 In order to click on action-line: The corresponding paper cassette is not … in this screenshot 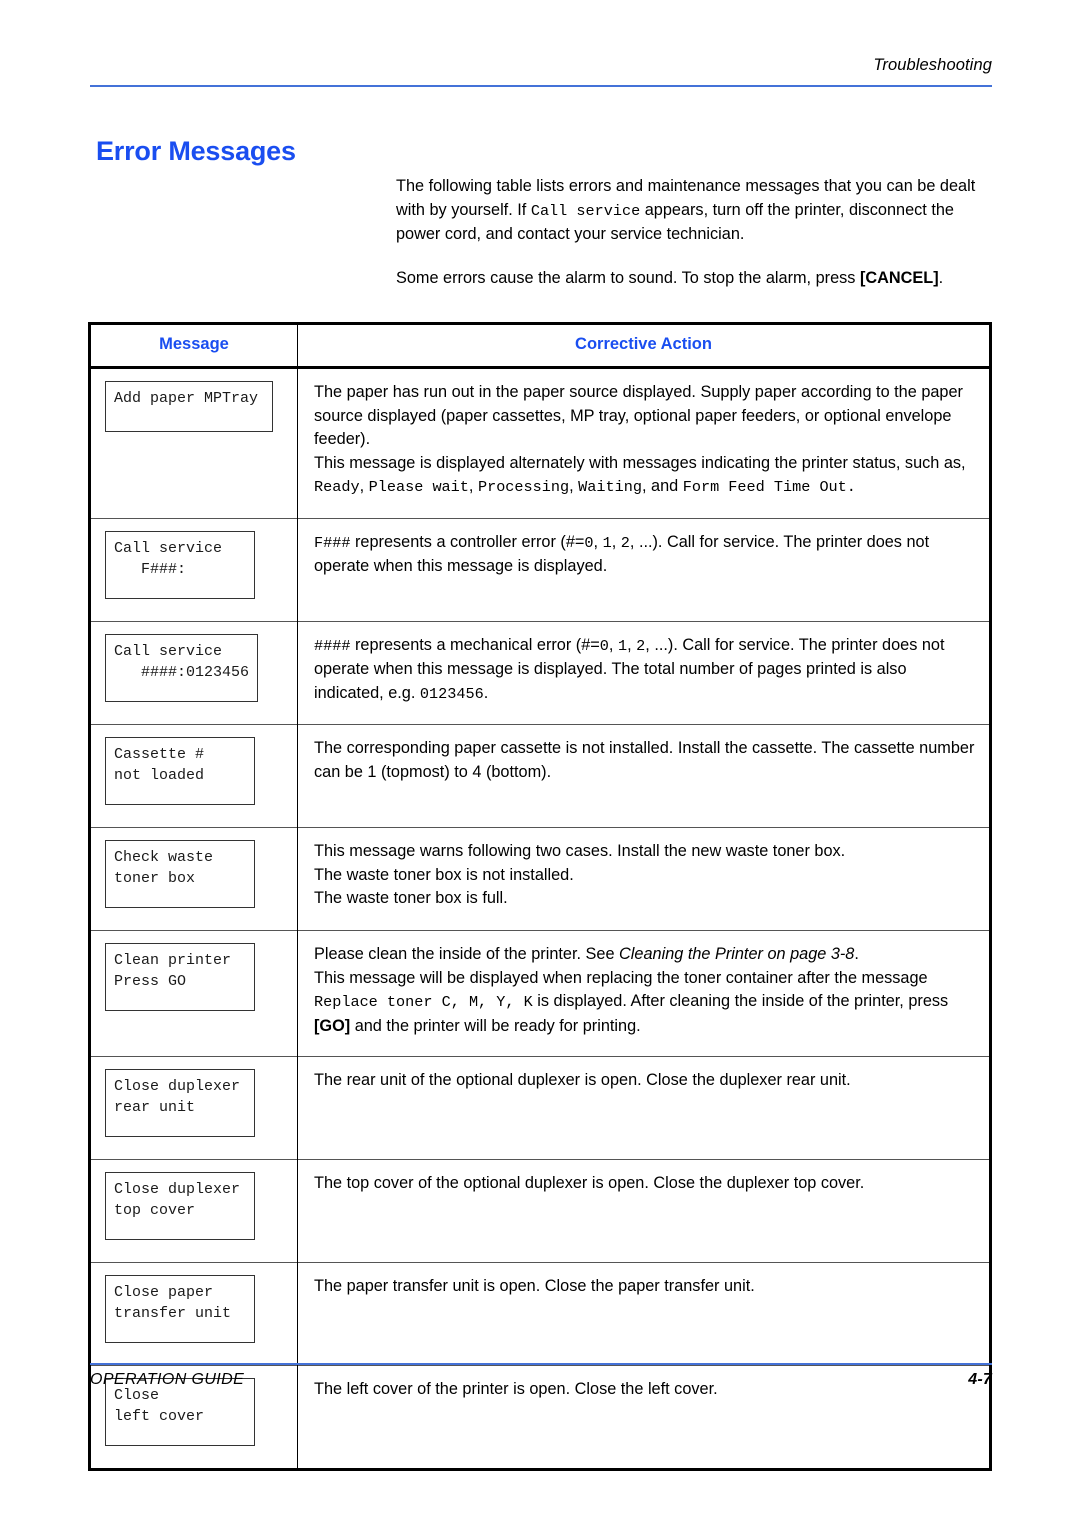, I will do `click(644, 760)`.